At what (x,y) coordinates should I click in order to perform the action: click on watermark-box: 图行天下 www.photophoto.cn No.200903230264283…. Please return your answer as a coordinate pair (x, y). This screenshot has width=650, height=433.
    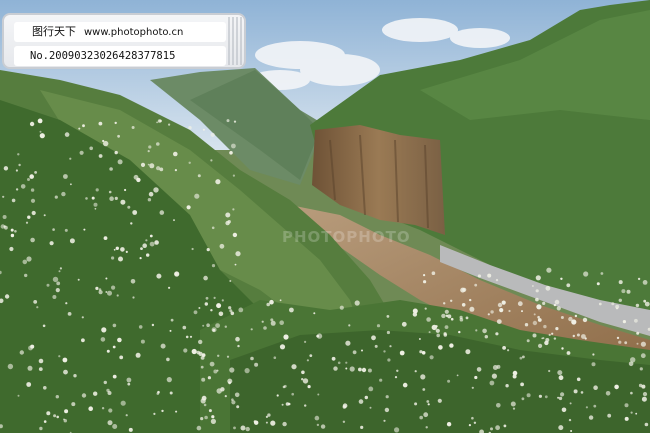
    Looking at the image, I should click on (124, 41).